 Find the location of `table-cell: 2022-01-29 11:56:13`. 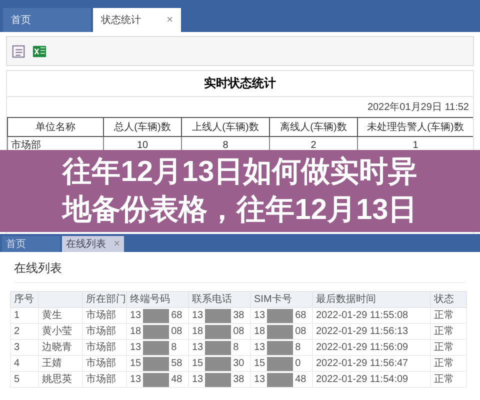

table-cell: 2022-01-29 11:56:13 is located at coordinates (371, 332).